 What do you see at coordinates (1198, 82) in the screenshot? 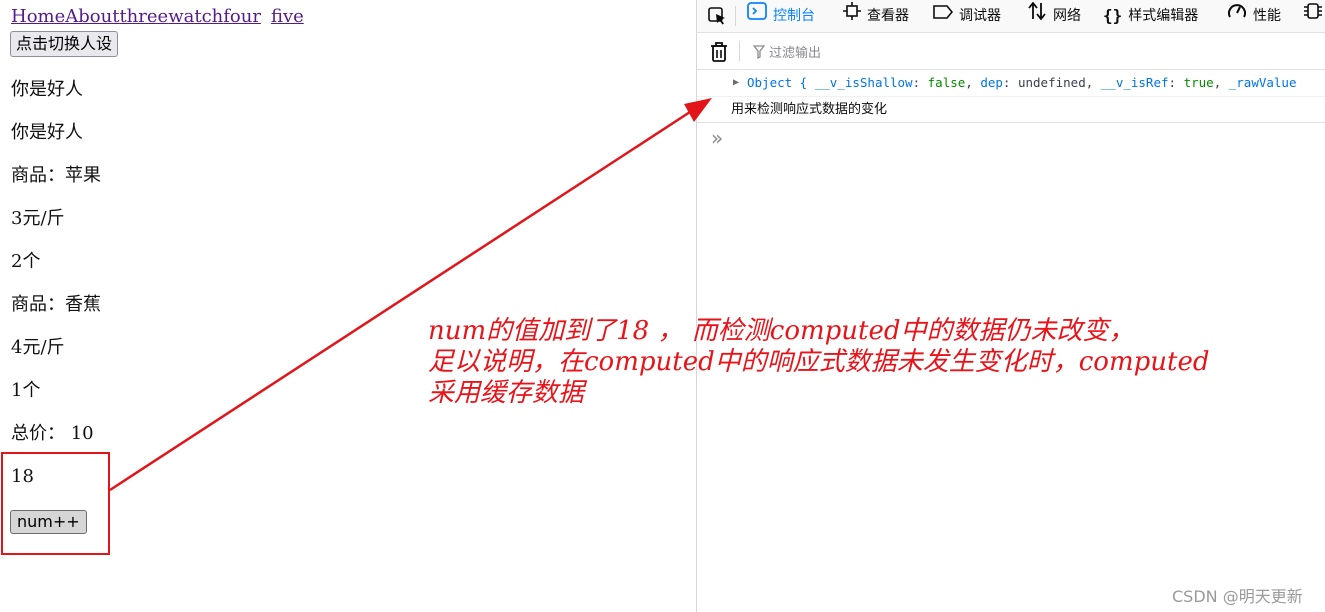
I see `log-value: true` at bounding box center [1198, 82].